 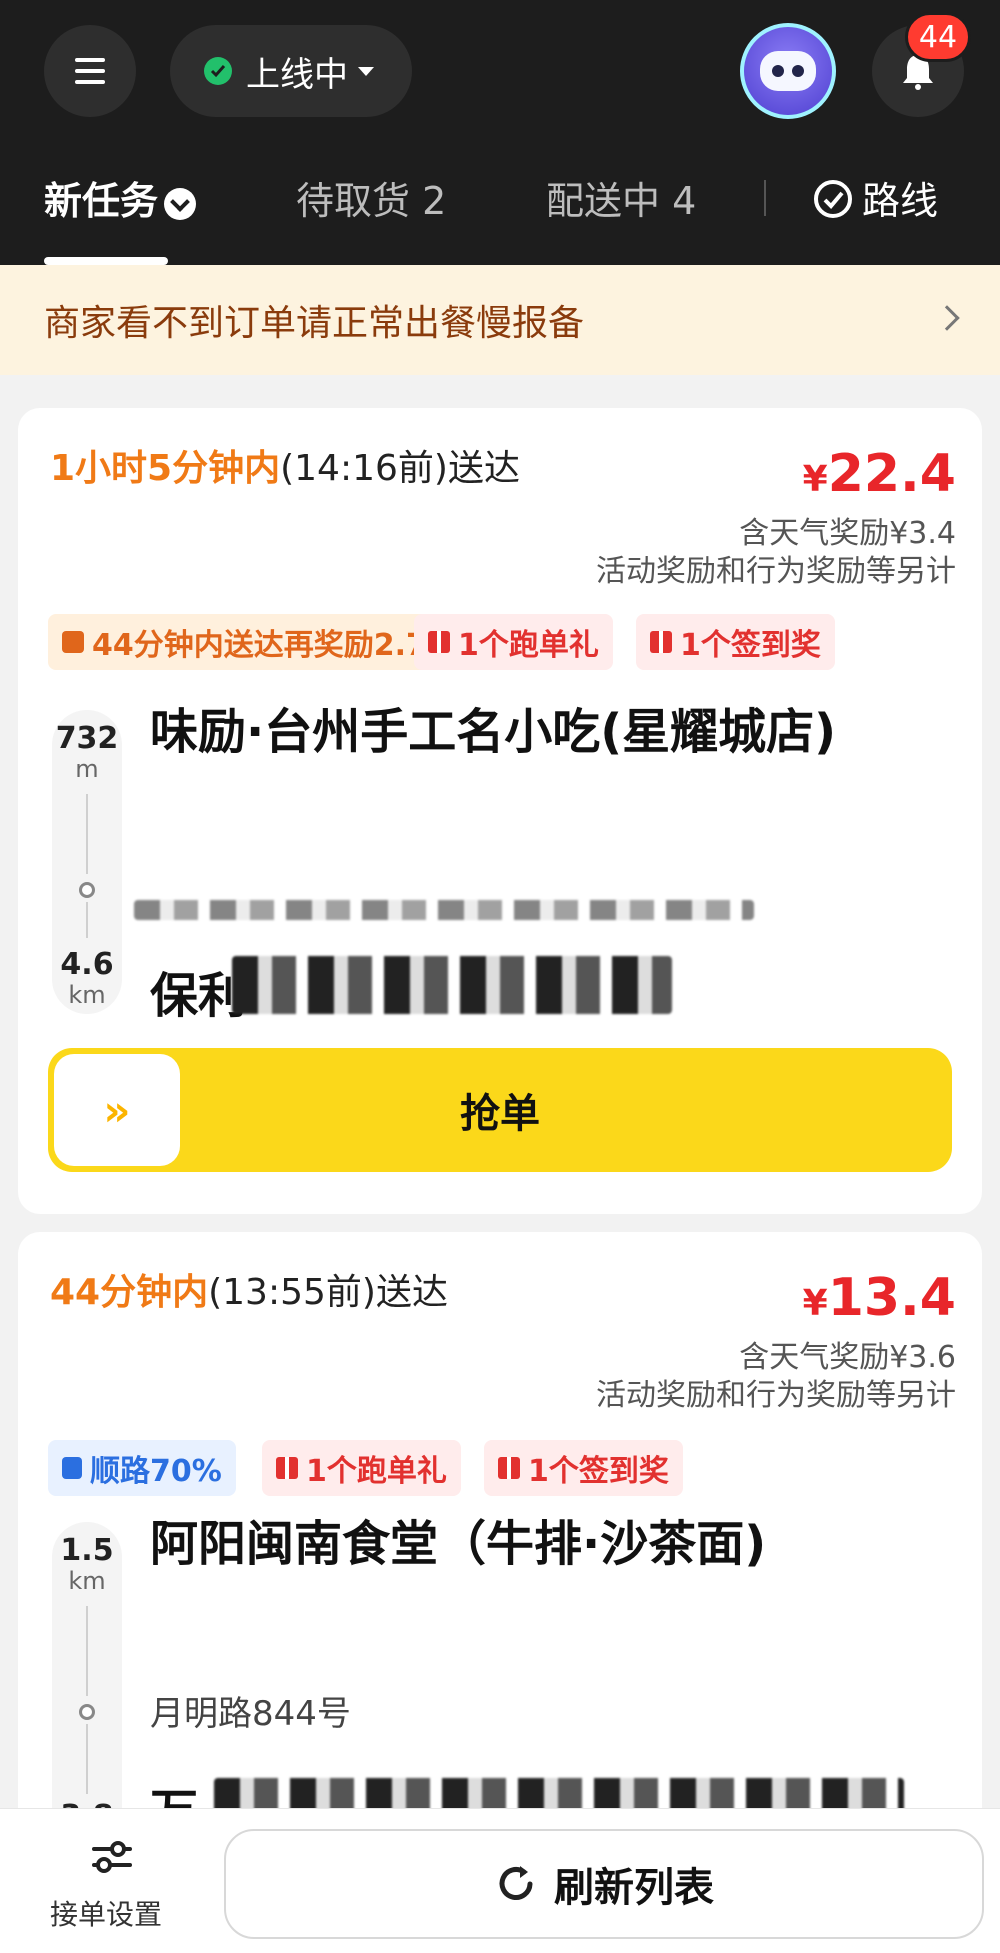 What do you see at coordinates (101, 201) in the screenshot?
I see `tab-label: 新任务` at bounding box center [101, 201].